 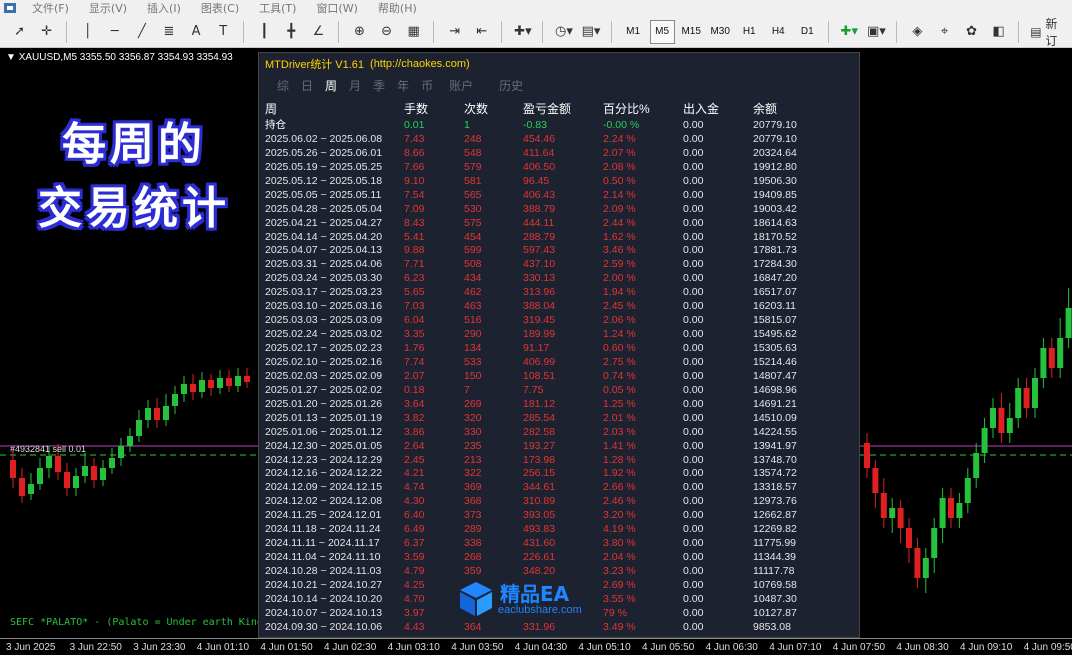 What do you see at coordinates (46, 32) in the screenshot?
I see `crosshair-icon: ✛` at bounding box center [46, 32].